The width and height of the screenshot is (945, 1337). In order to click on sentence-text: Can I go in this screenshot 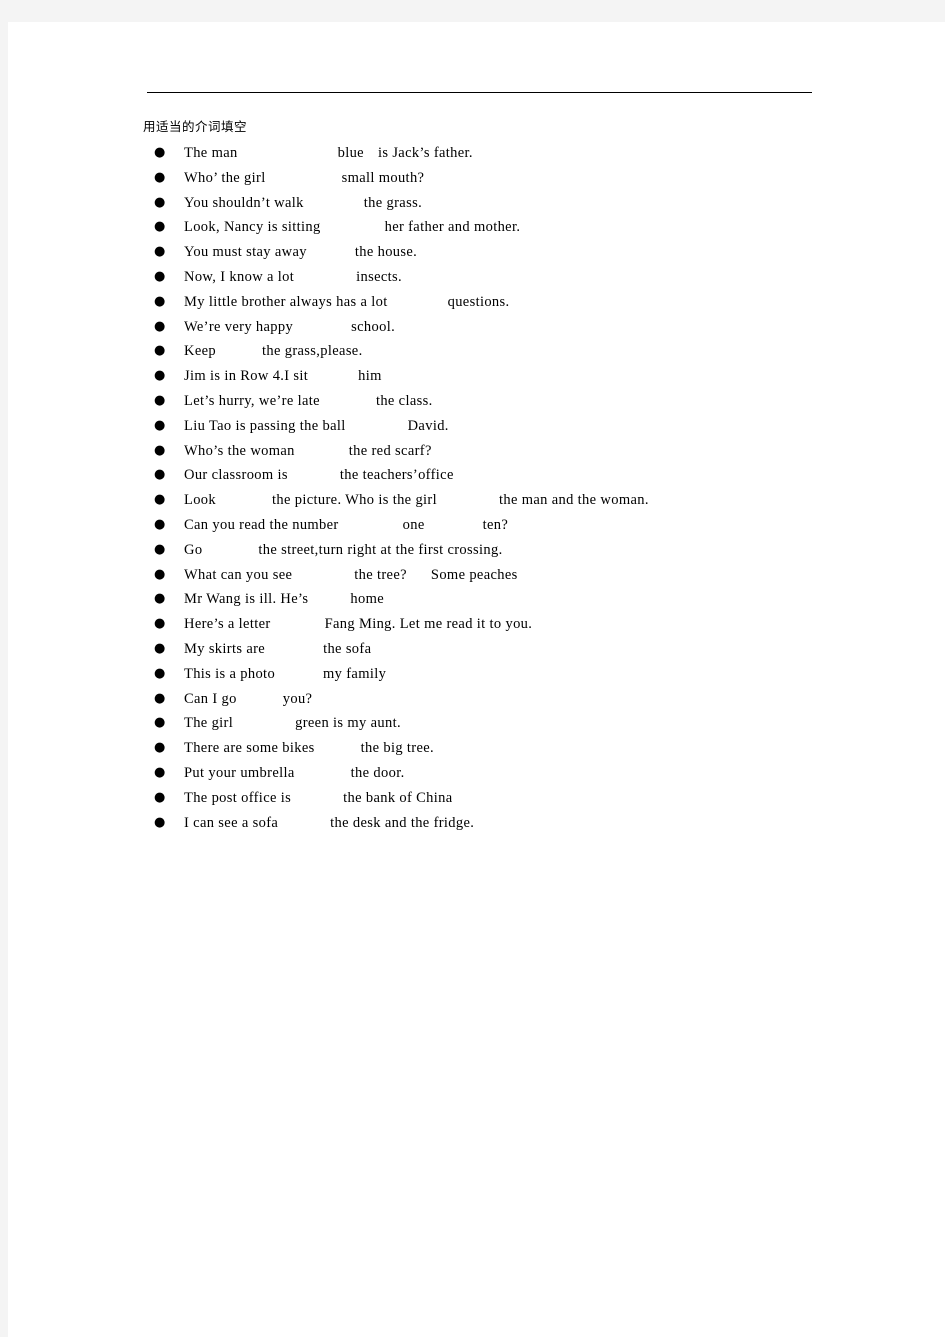, I will do `click(210, 698)`.